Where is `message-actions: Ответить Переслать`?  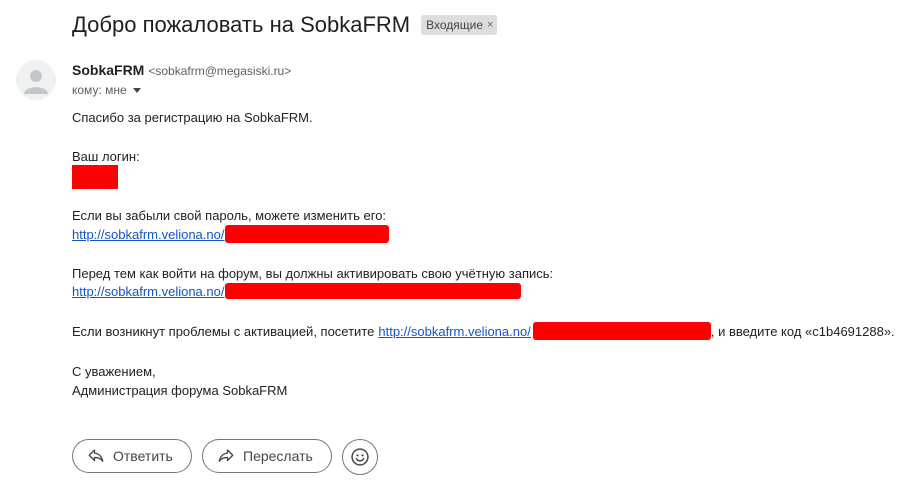 message-actions: Ответить Переслать is located at coordinates (225, 457).